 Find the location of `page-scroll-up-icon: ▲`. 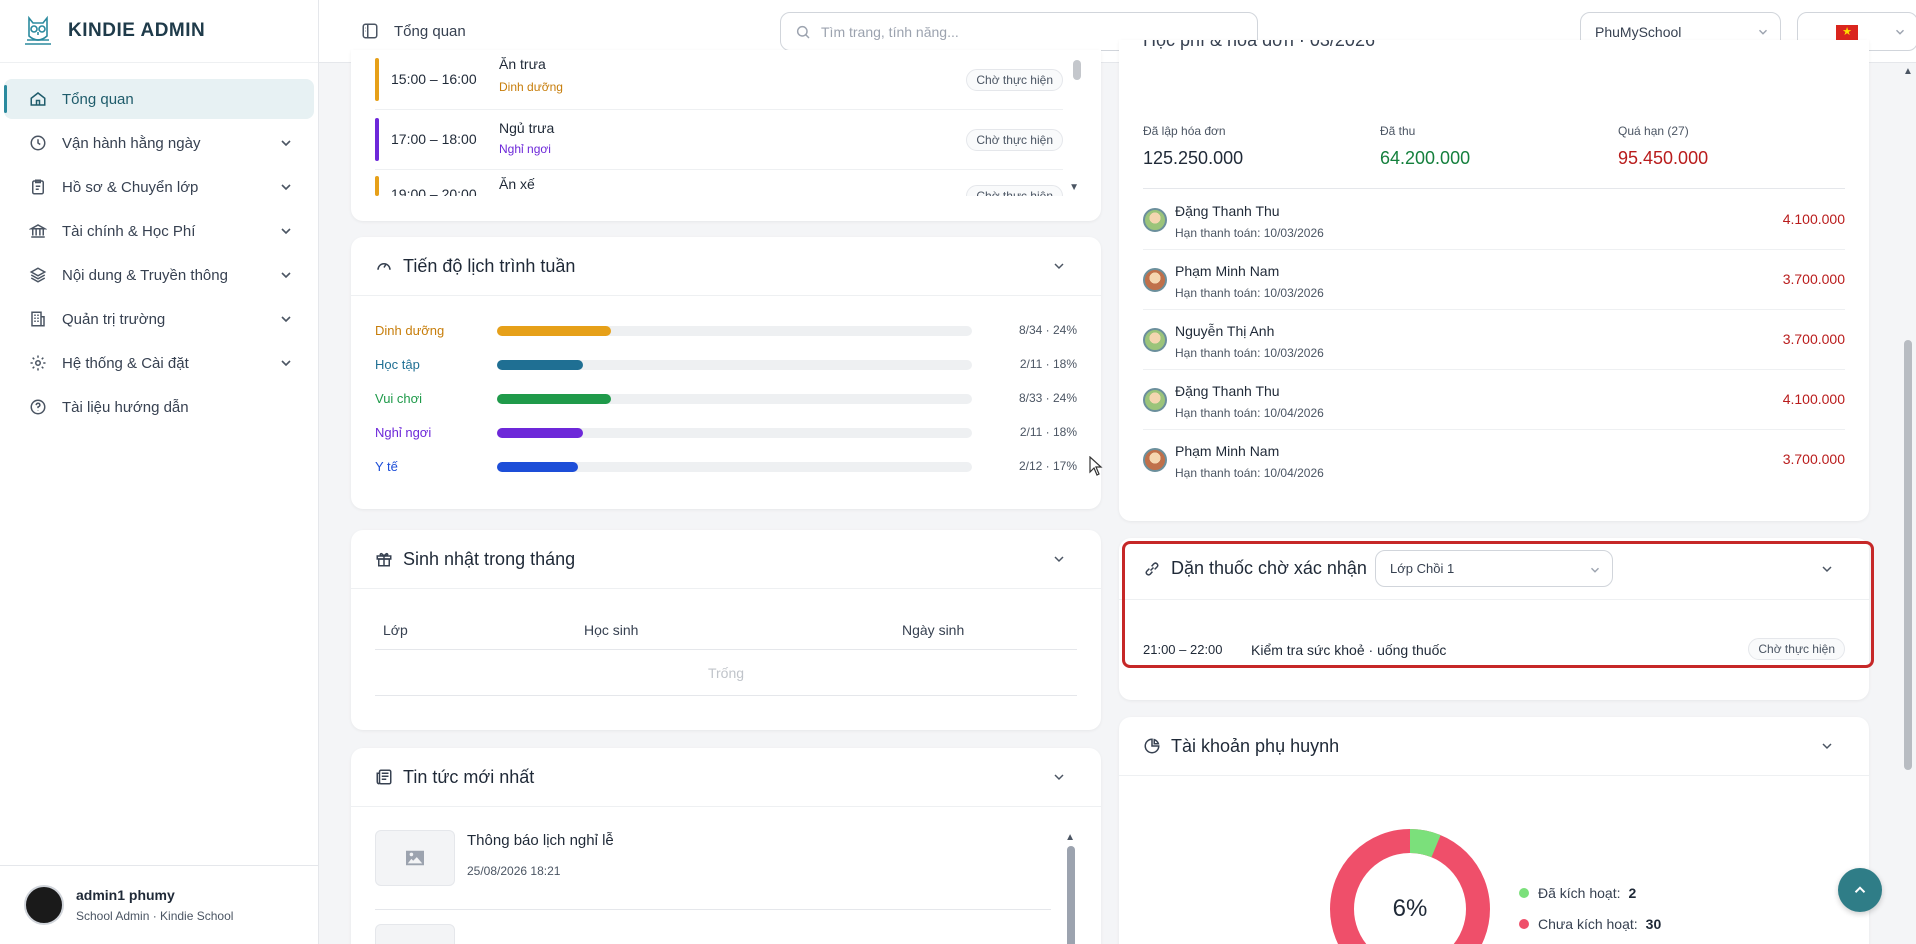

page-scroll-up-icon: ▲ is located at coordinates (1908, 71).